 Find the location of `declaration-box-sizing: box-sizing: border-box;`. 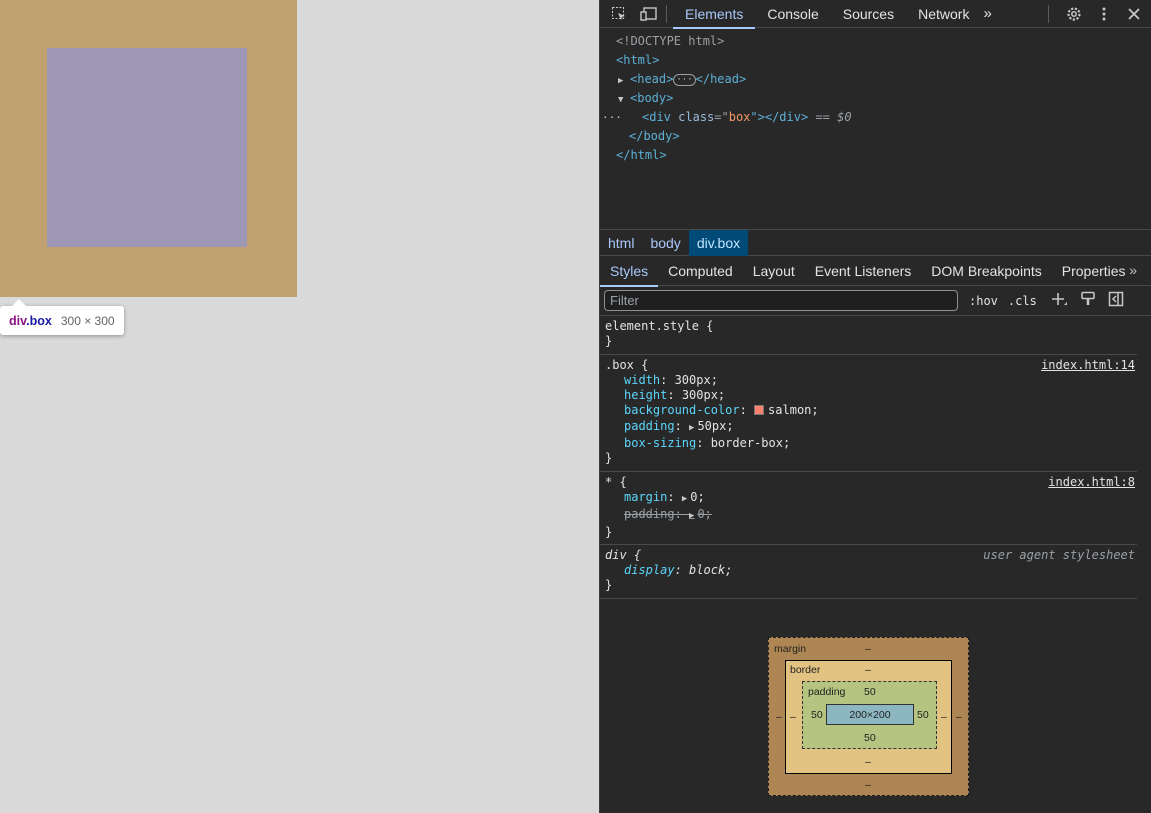

declaration-box-sizing: box-sizing: border-box; is located at coordinates (875, 443).